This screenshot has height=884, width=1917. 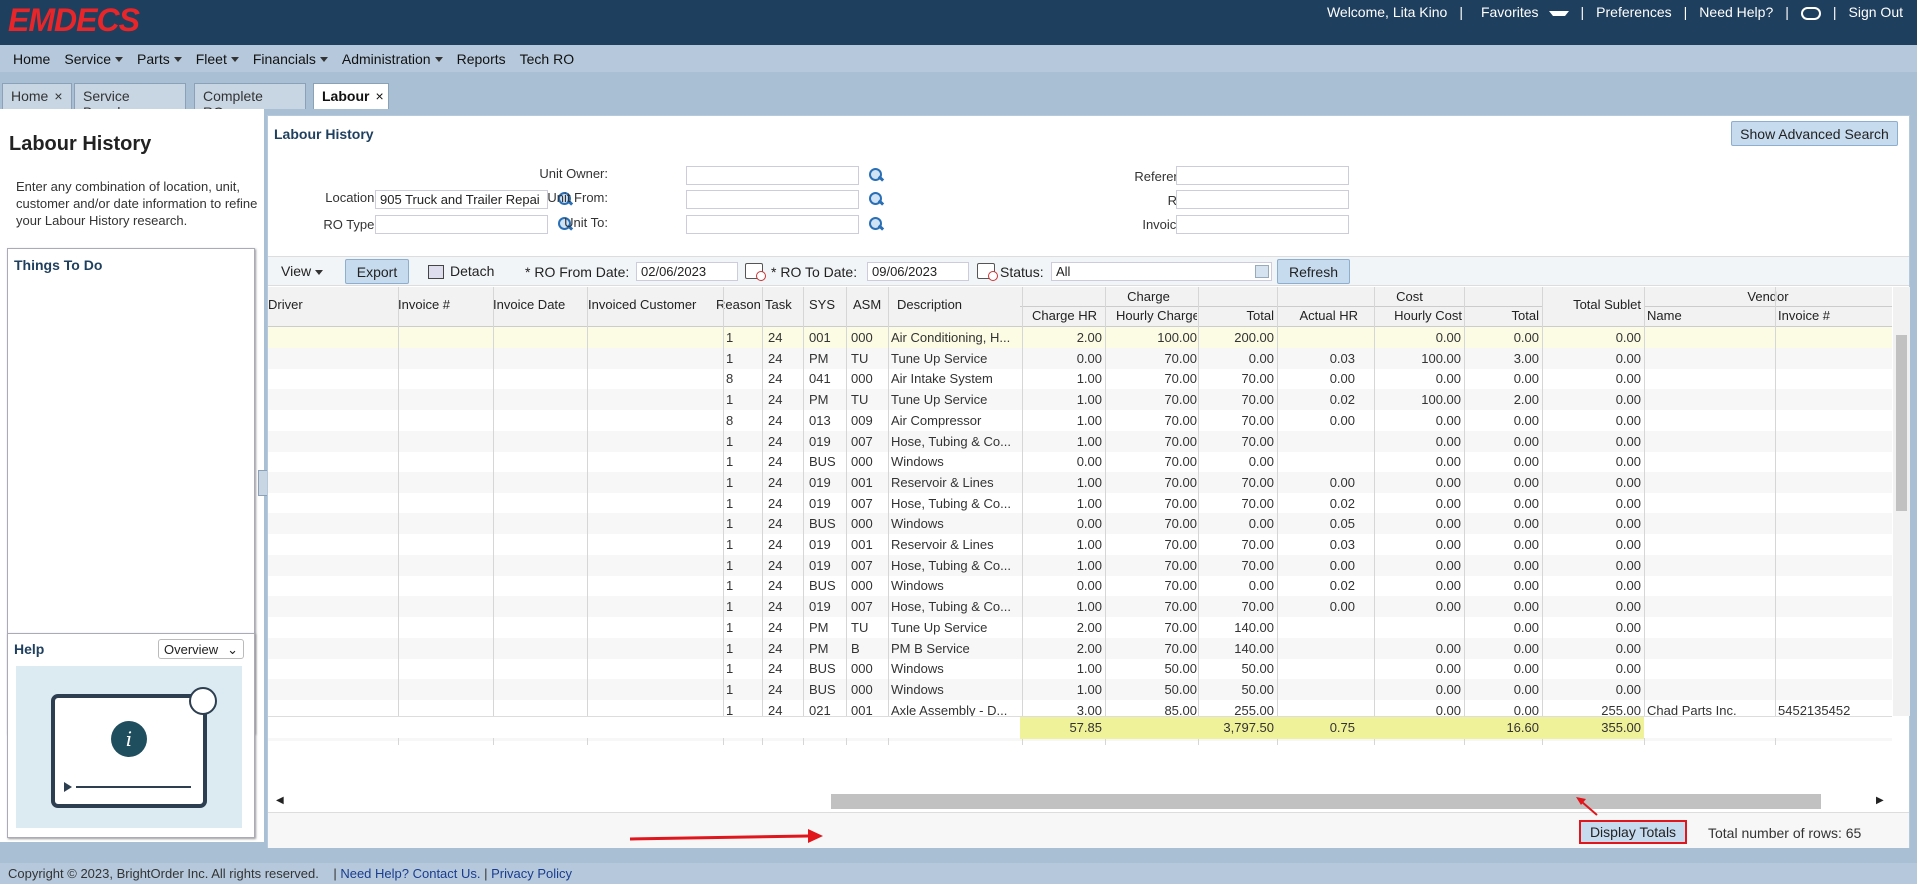 What do you see at coordinates (129, 747) in the screenshot?
I see `help-video-thumbnail: i` at bounding box center [129, 747].